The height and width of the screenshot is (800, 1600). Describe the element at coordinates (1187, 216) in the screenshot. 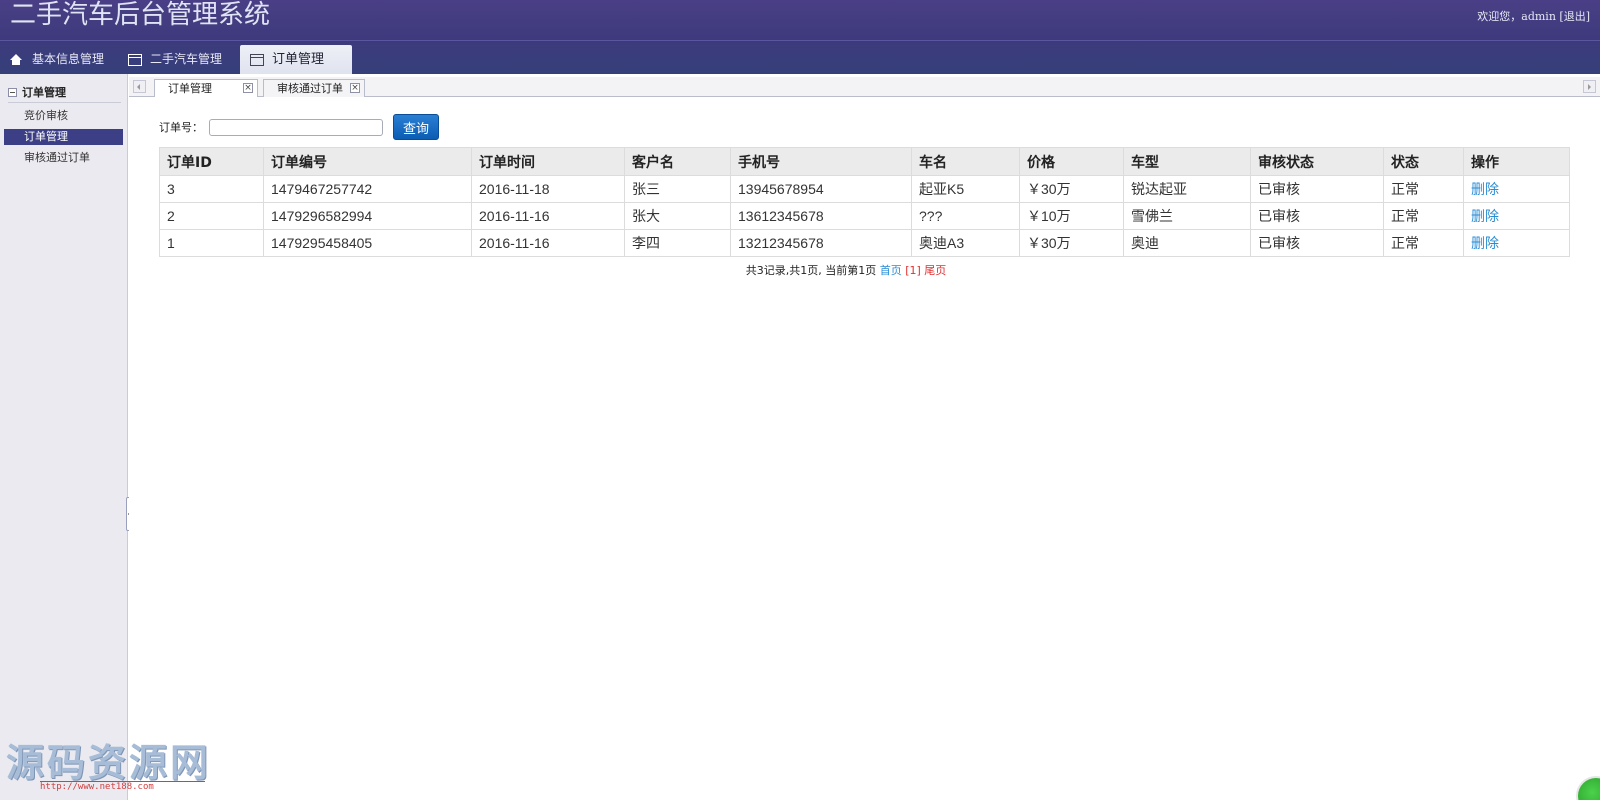

I see `cell-car-model: 雪佛兰` at that location.